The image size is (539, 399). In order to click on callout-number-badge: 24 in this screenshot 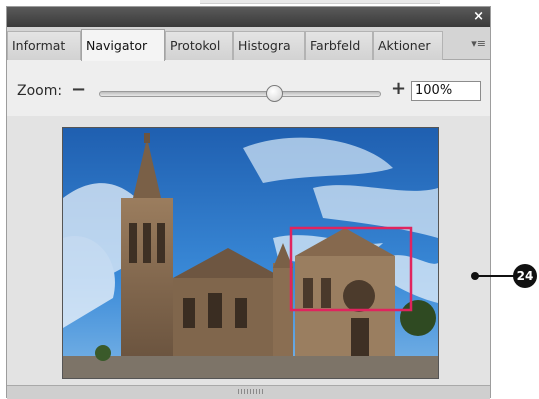, I will do `click(525, 276)`.